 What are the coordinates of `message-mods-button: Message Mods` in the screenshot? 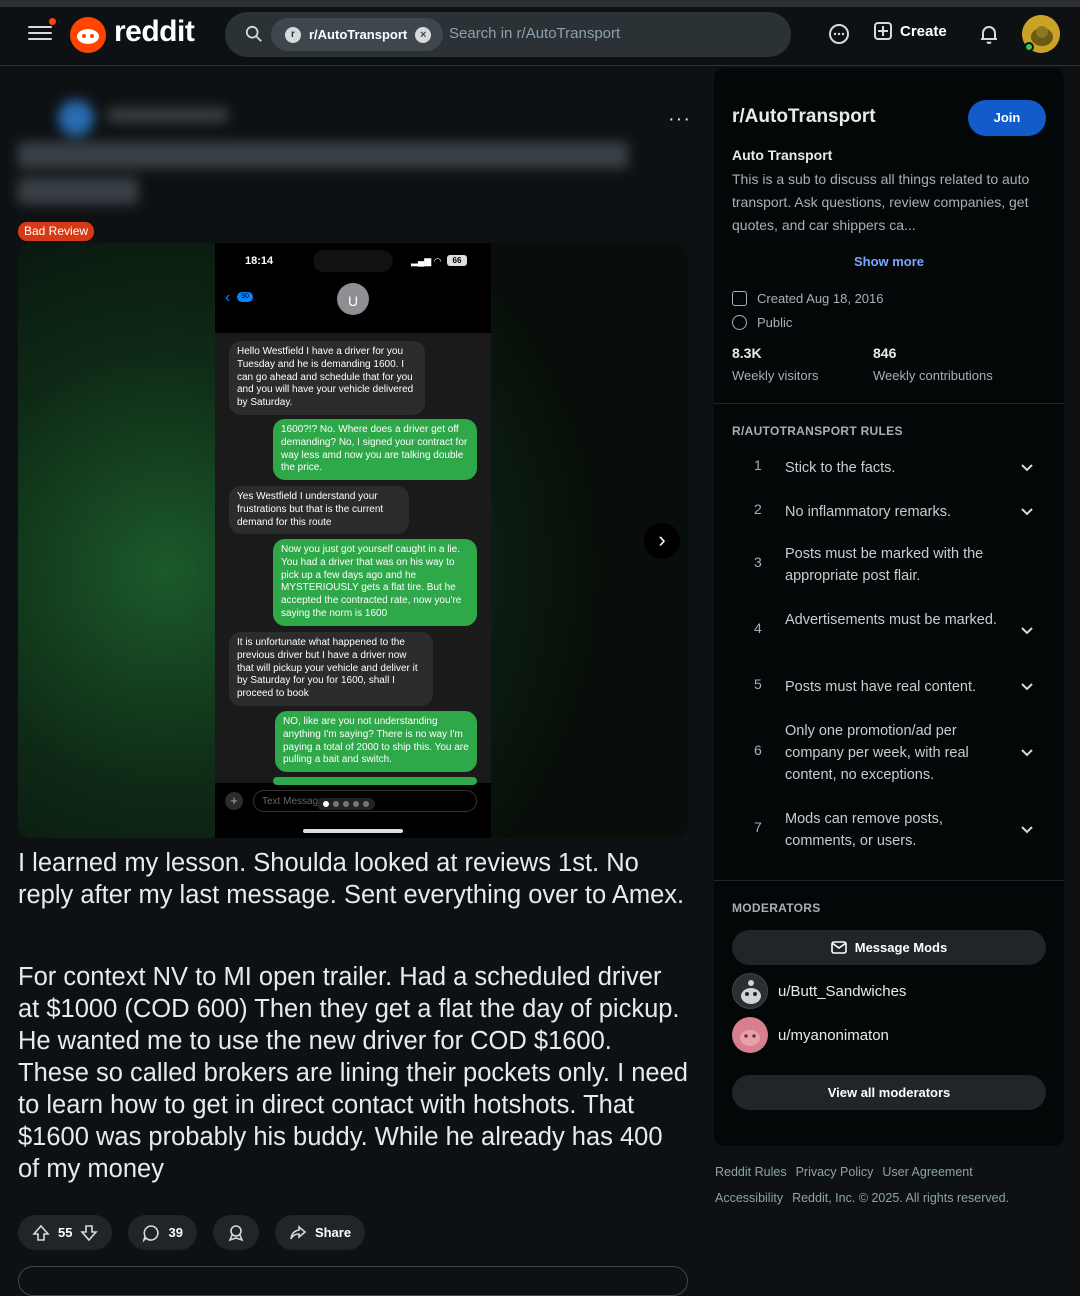 It's located at (889, 947).